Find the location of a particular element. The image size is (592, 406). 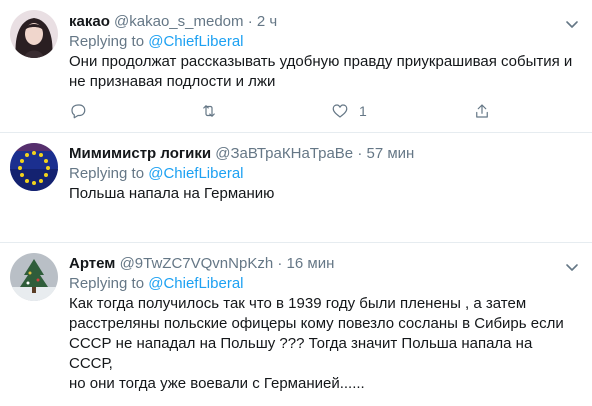

user-name: Мимимистр логики is located at coordinates (140, 153).